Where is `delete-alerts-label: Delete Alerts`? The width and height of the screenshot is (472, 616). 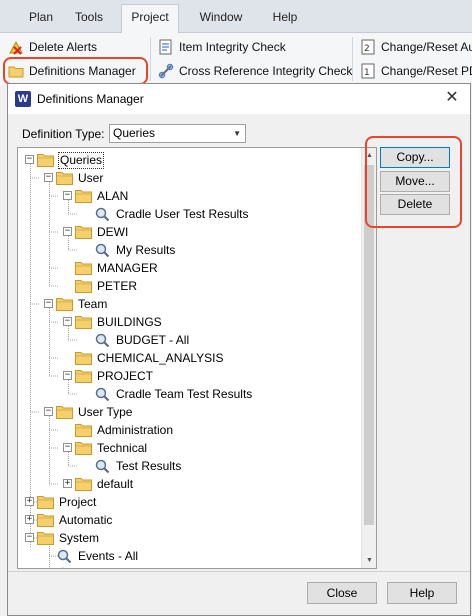 delete-alerts-label: Delete Alerts is located at coordinates (63, 47).